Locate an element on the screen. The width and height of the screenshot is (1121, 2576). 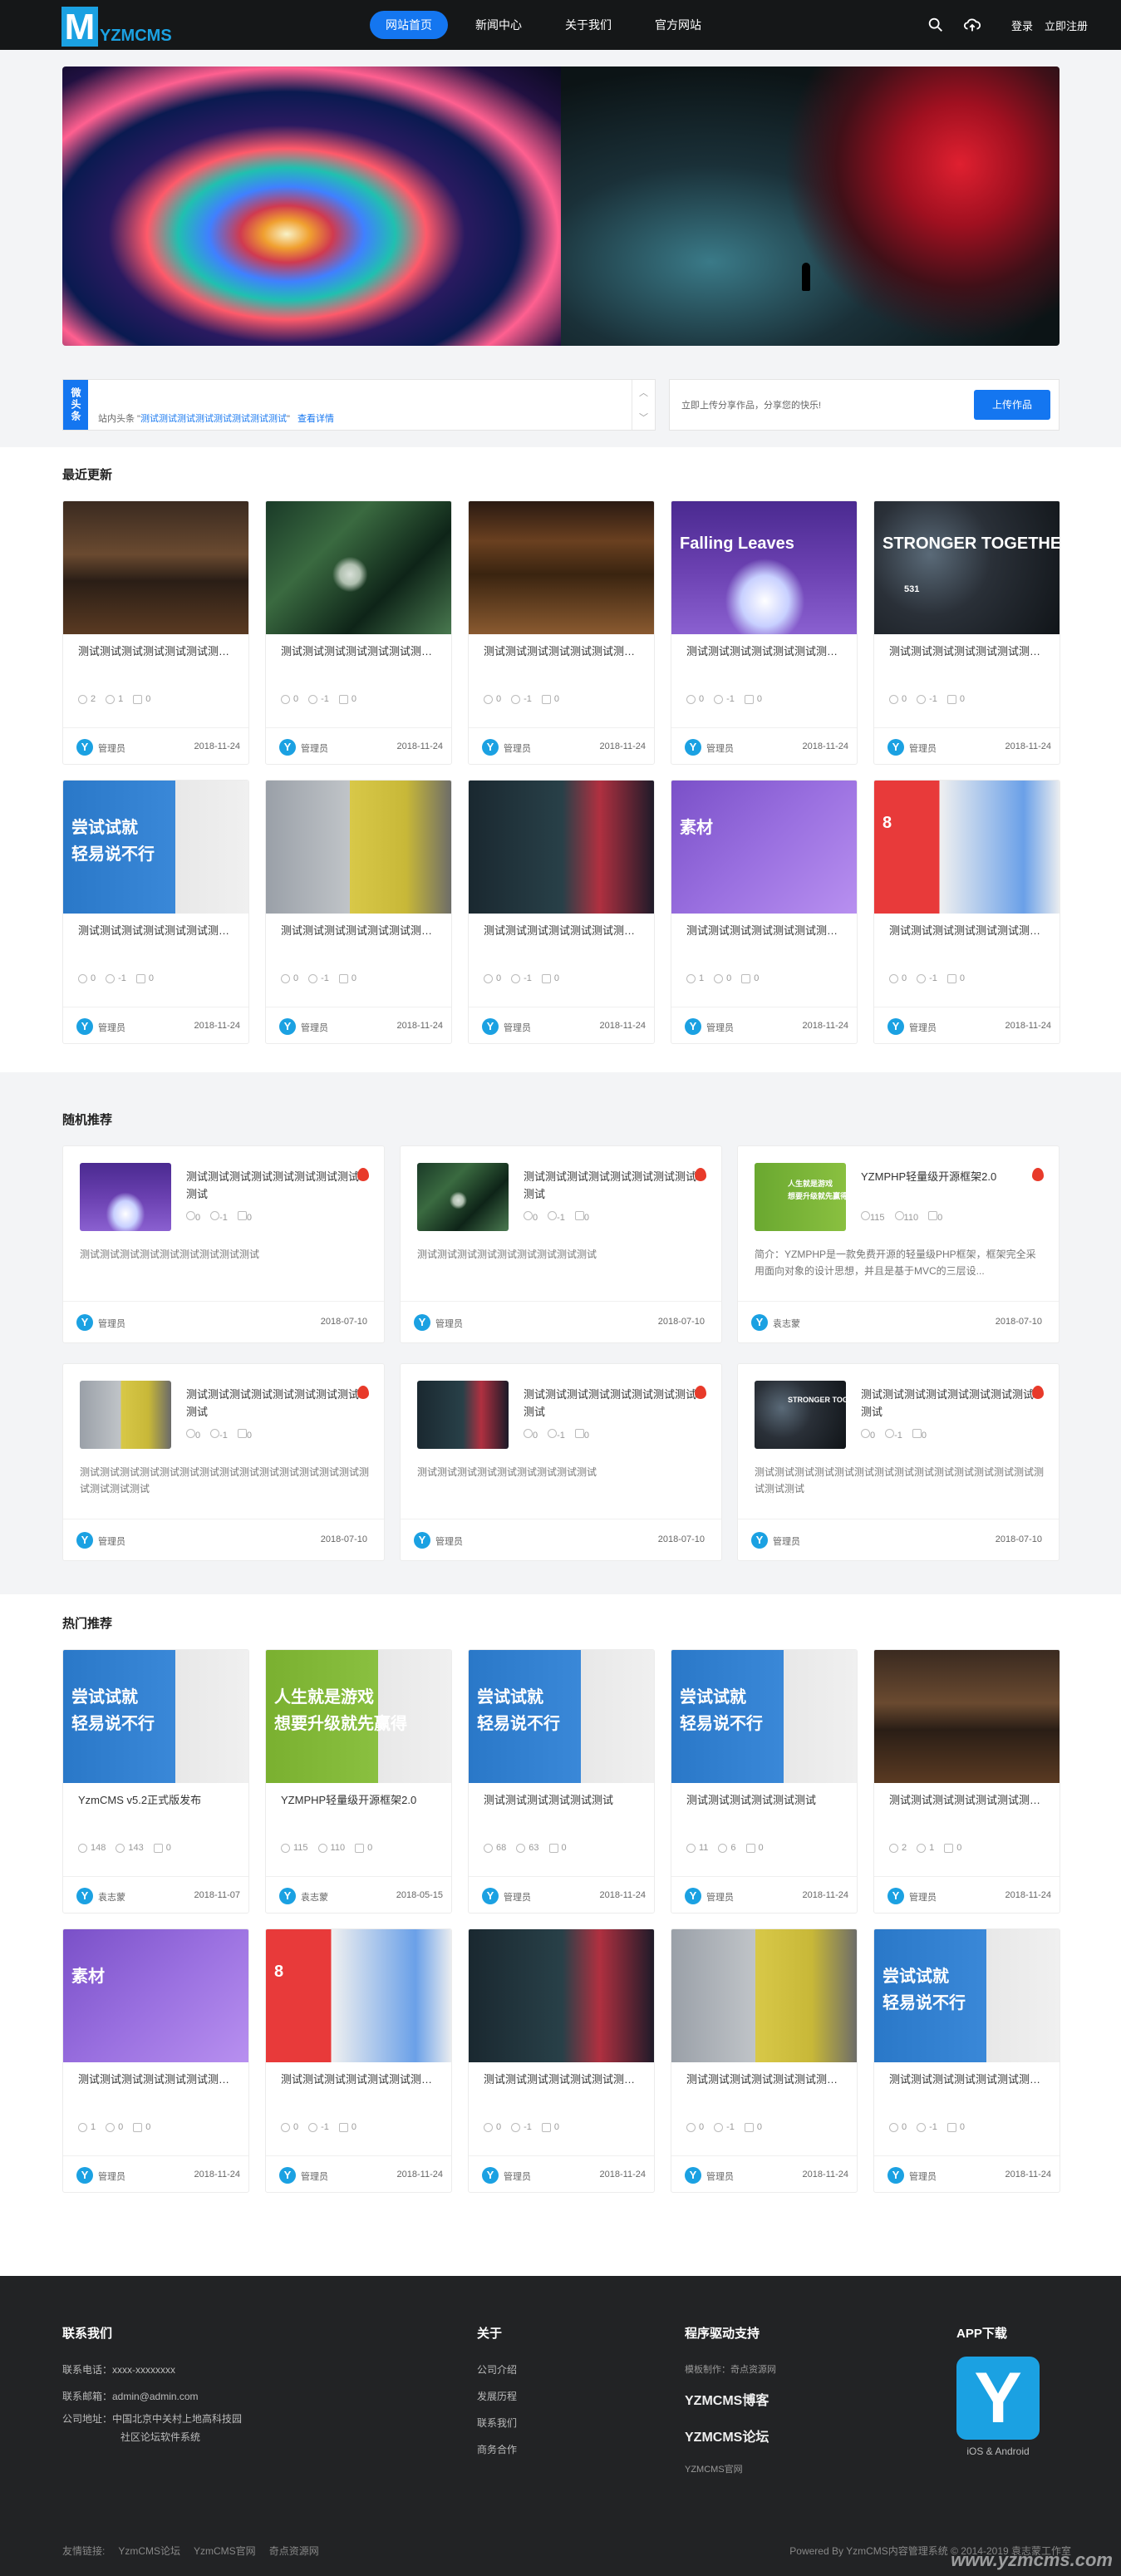
chevron-up-icon: ︿ is located at coordinates (643, 392).